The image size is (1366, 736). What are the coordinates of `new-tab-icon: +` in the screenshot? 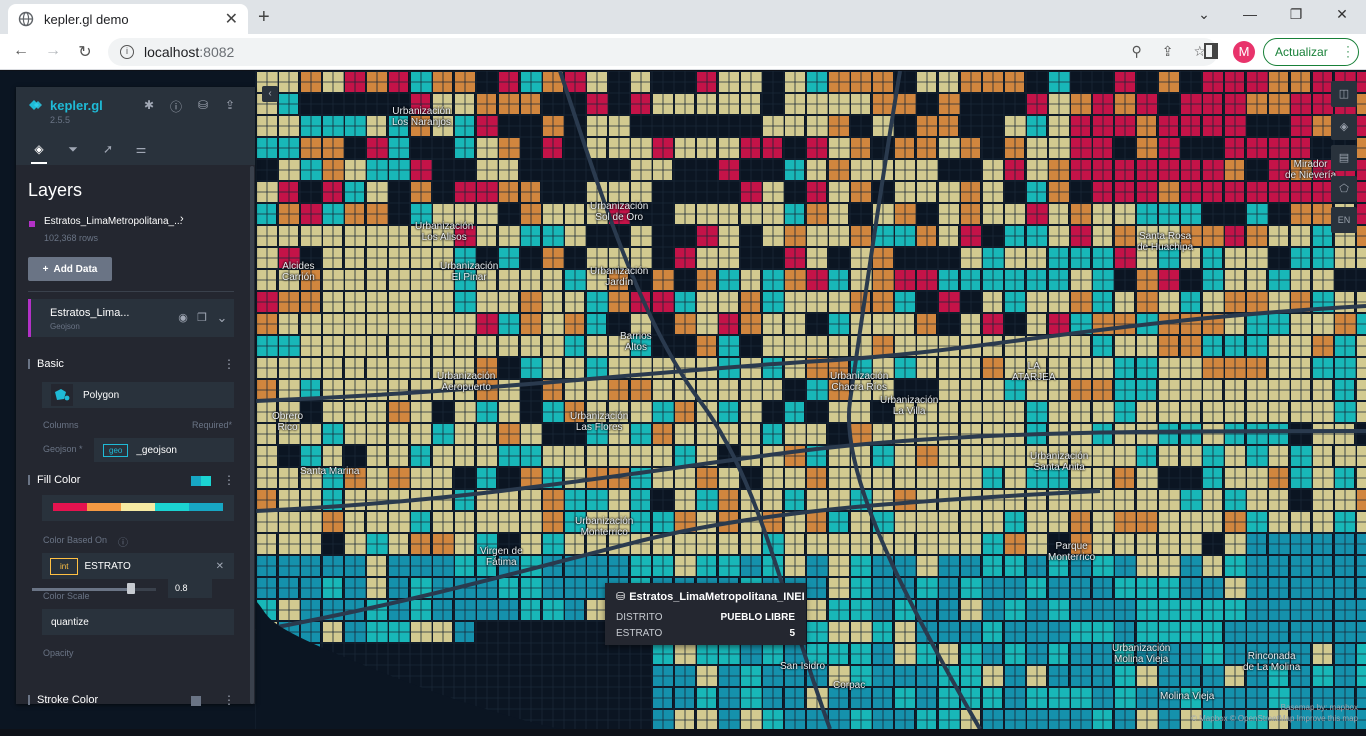 It's located at (264, 17).